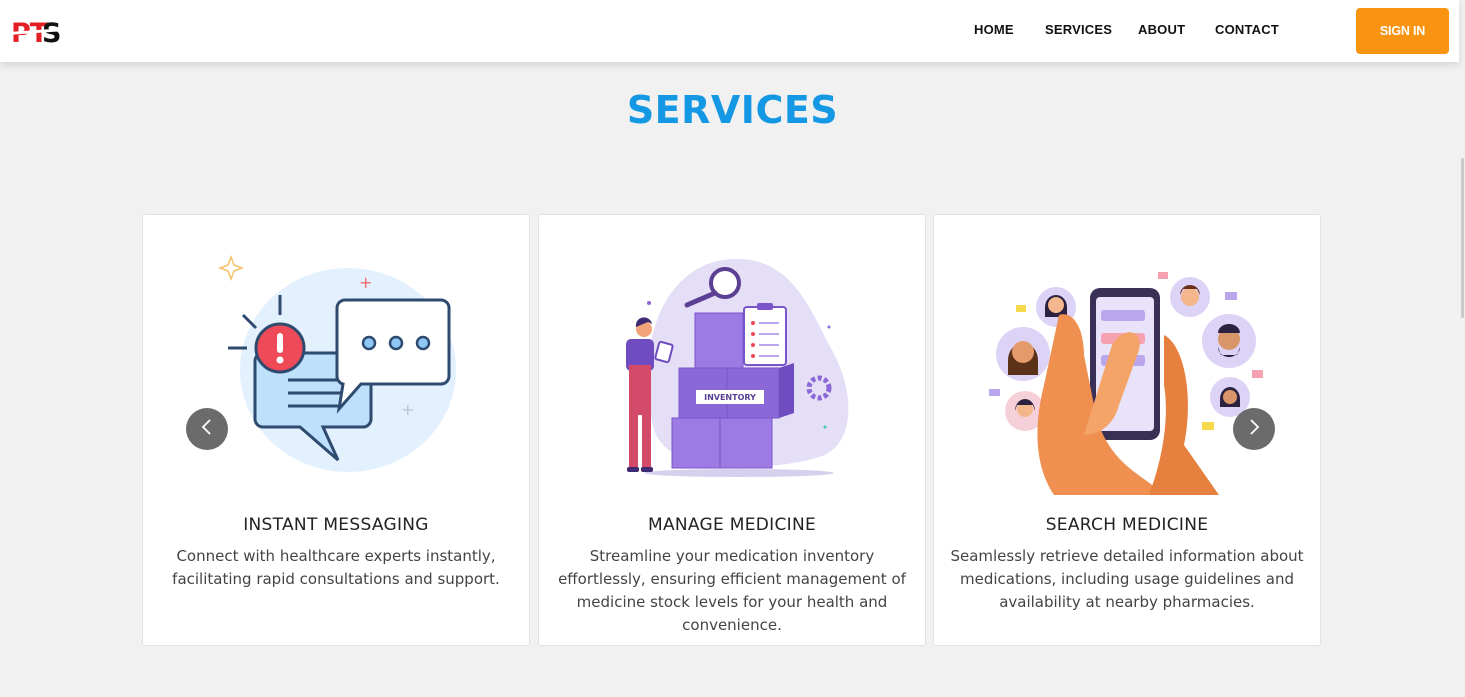 The width and height of the screenshot is (1465, 697). I want to click on carousel-prev-button, so click(207, 429).